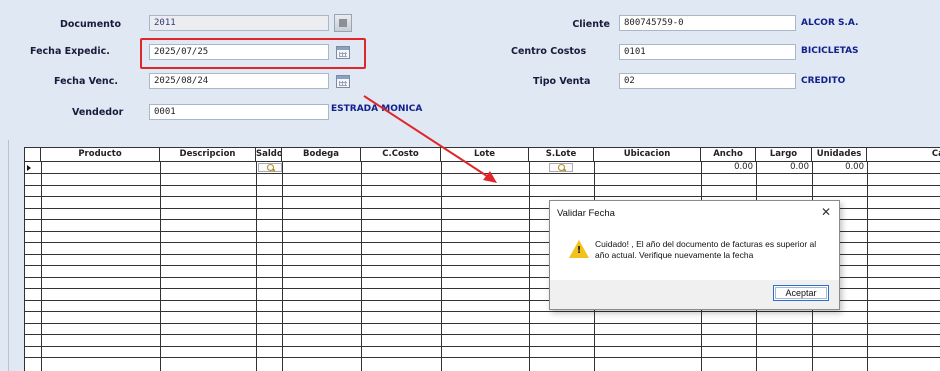 Image resolution: width=940 pixels, height=371 pixels. Describe the element at coordinates (401, 155) in the screenshot. I see `col-ccosto: C.Costo` at that location.